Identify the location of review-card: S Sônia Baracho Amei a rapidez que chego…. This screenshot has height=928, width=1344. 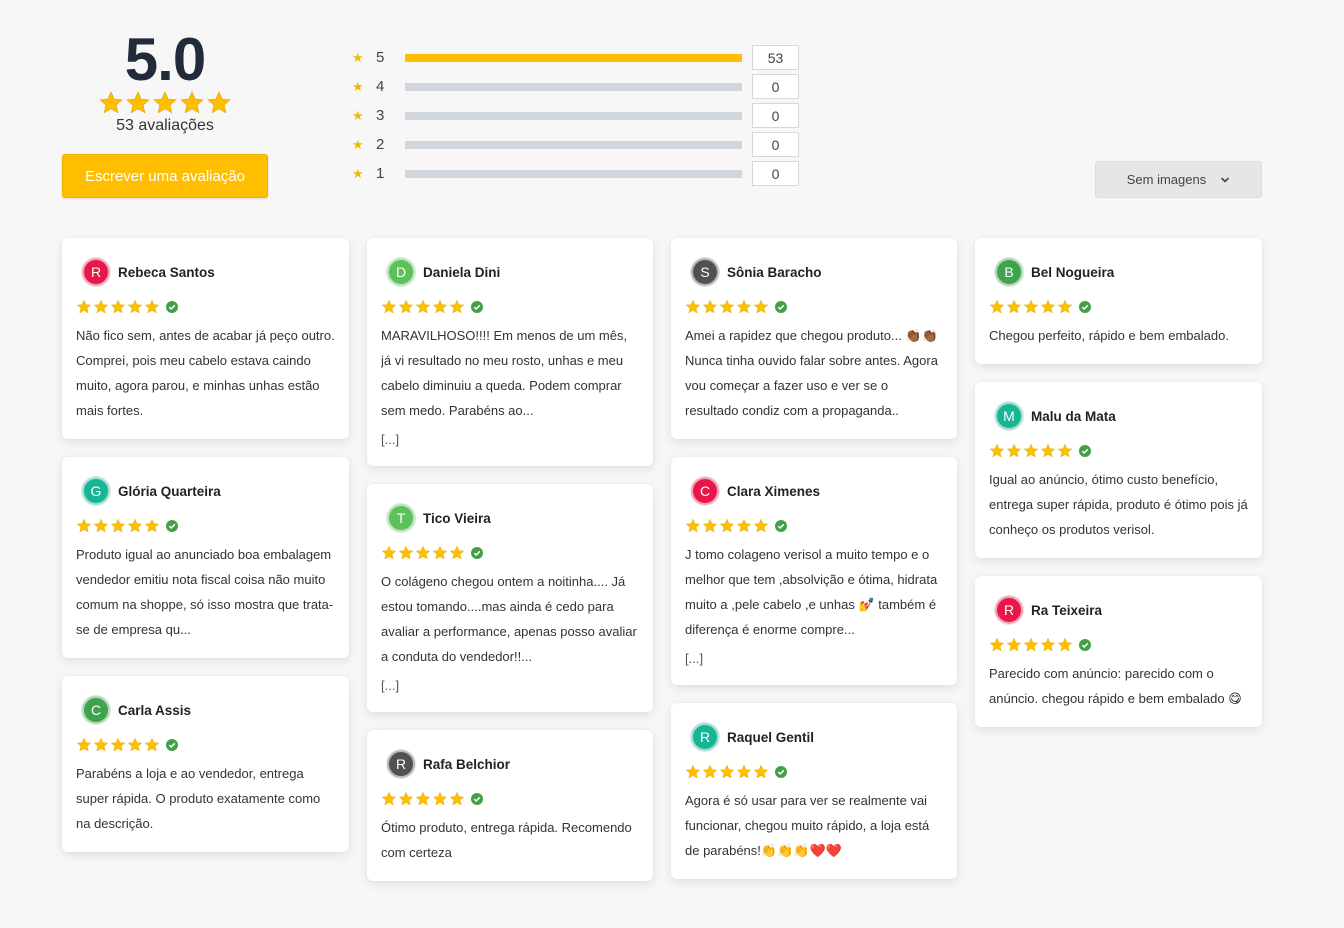
(814, 338).